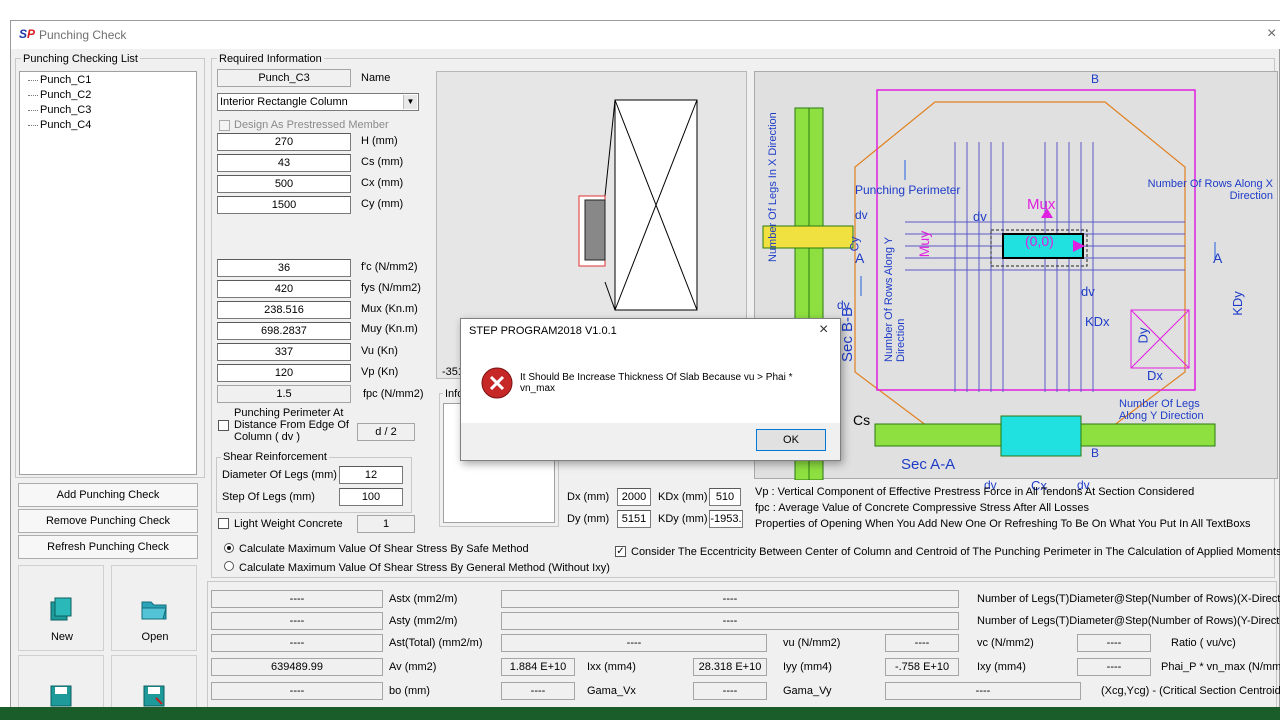 The height and width of the screenshot is (720, 1280). What do you see at coordinates (791, 440) in the screenshot?
I see `ok-button: OK` at bounding box center [791, 440].